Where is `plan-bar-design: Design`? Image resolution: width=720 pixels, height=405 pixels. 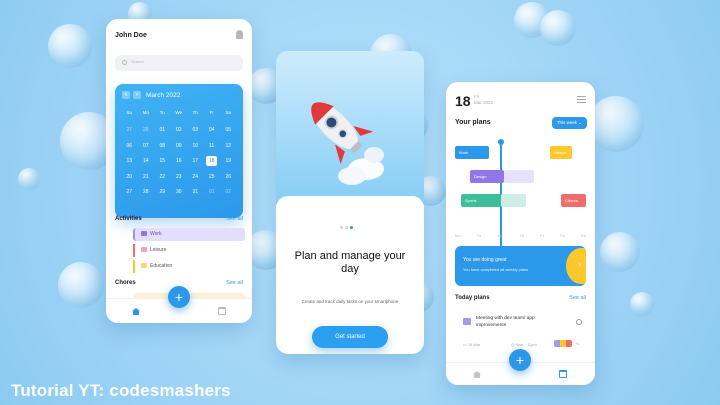
plan-bar-design: Design is located at coordinates (487, 176).